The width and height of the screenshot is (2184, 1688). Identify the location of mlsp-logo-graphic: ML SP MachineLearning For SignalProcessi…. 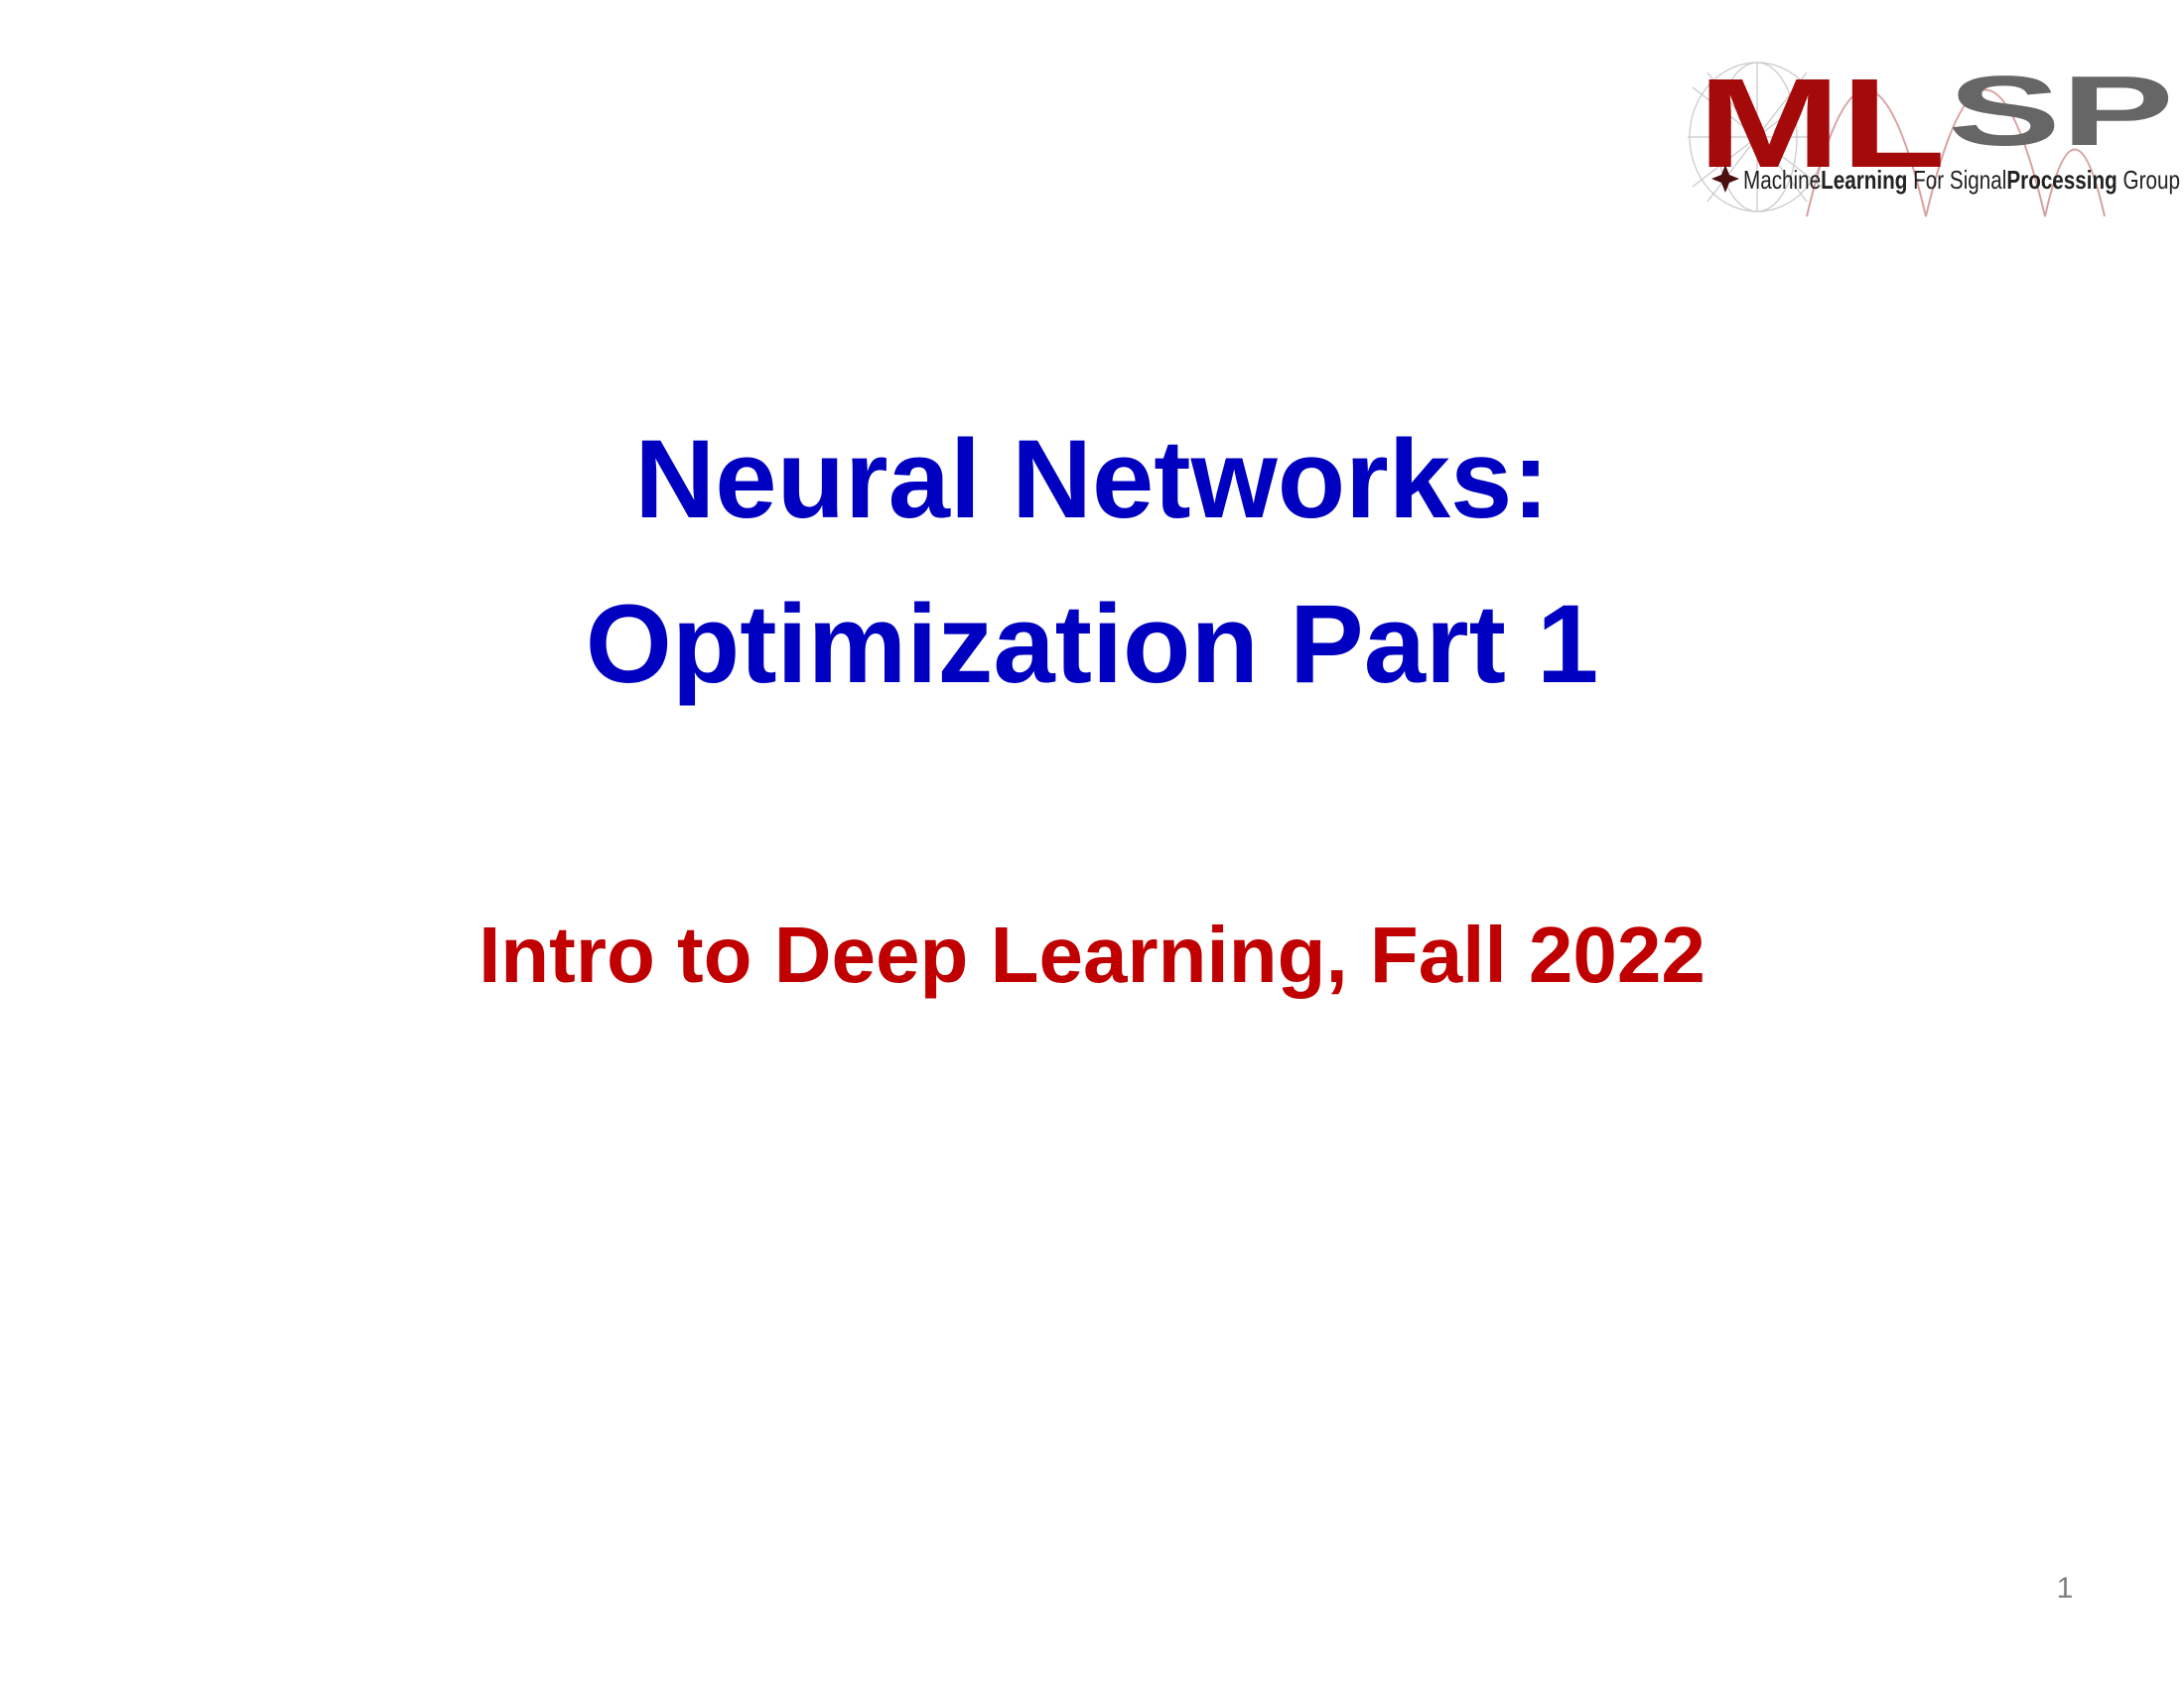
(1934, 135).